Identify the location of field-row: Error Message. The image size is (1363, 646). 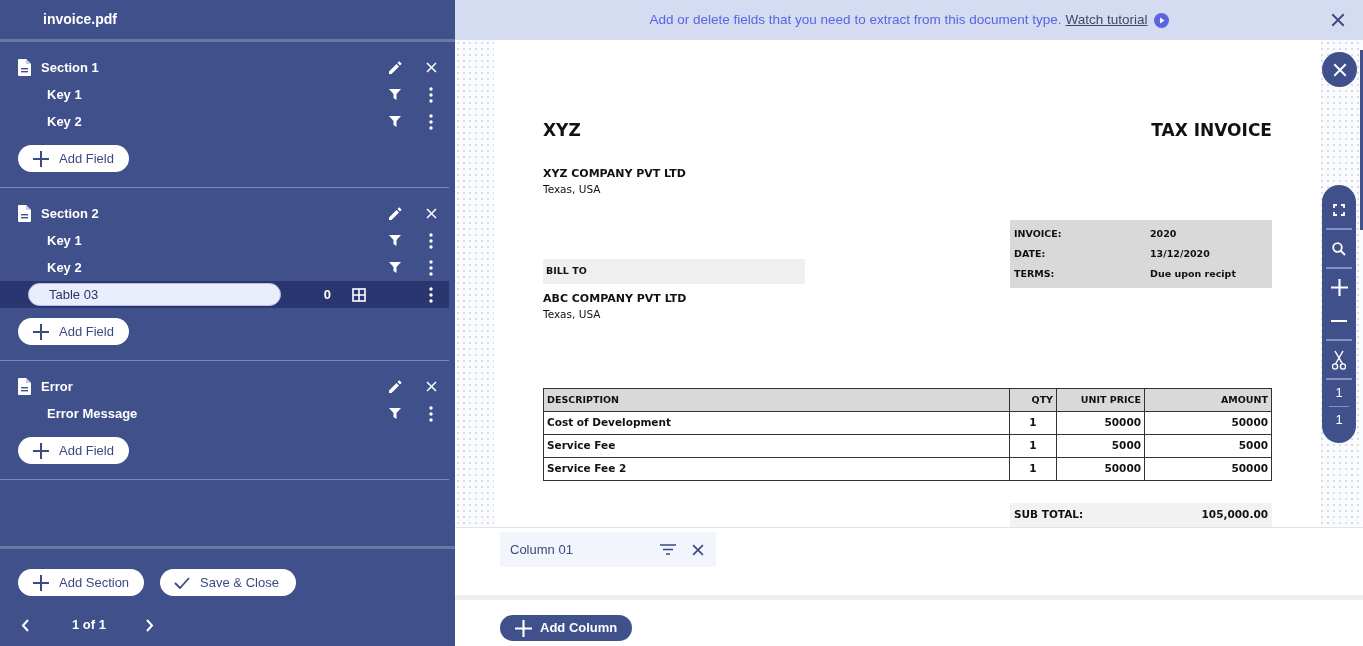
(224, 413).